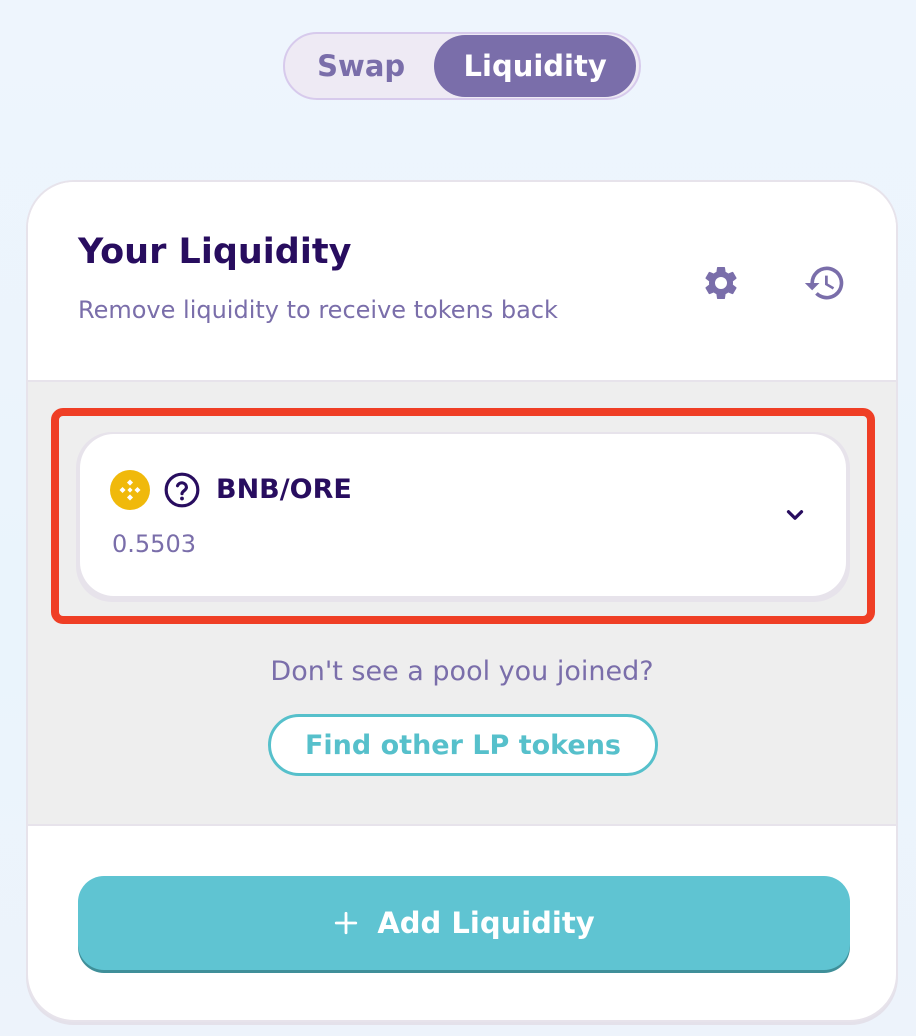 This screenshot has width=916, height=1036. Describe the element at coordinates (318, 310) in the screenshot. I see `page-subtitle: Remove liquidity to receive tokens back` at that location.